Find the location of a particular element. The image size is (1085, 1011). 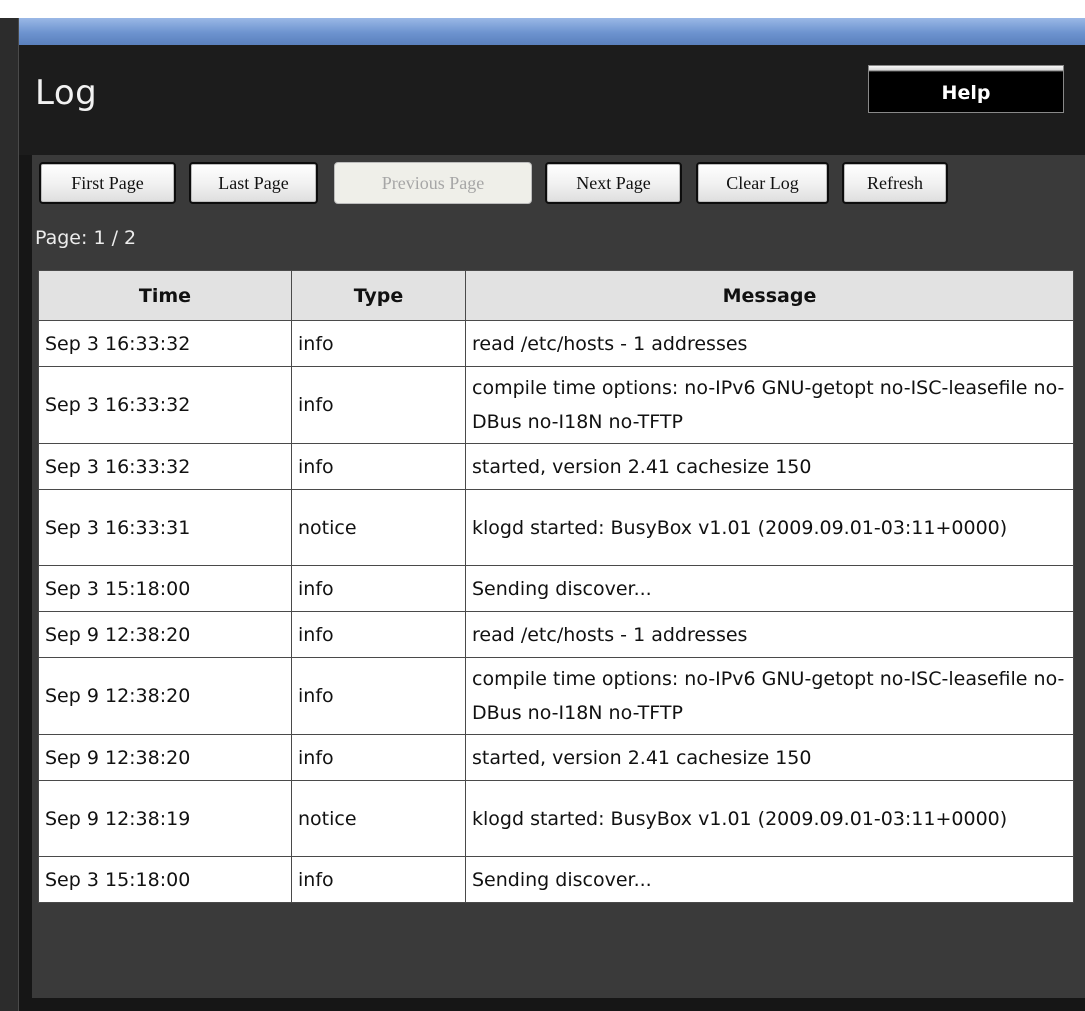

cell-time: Sep 9 12:38:19 is located at coordinates (165, 818).